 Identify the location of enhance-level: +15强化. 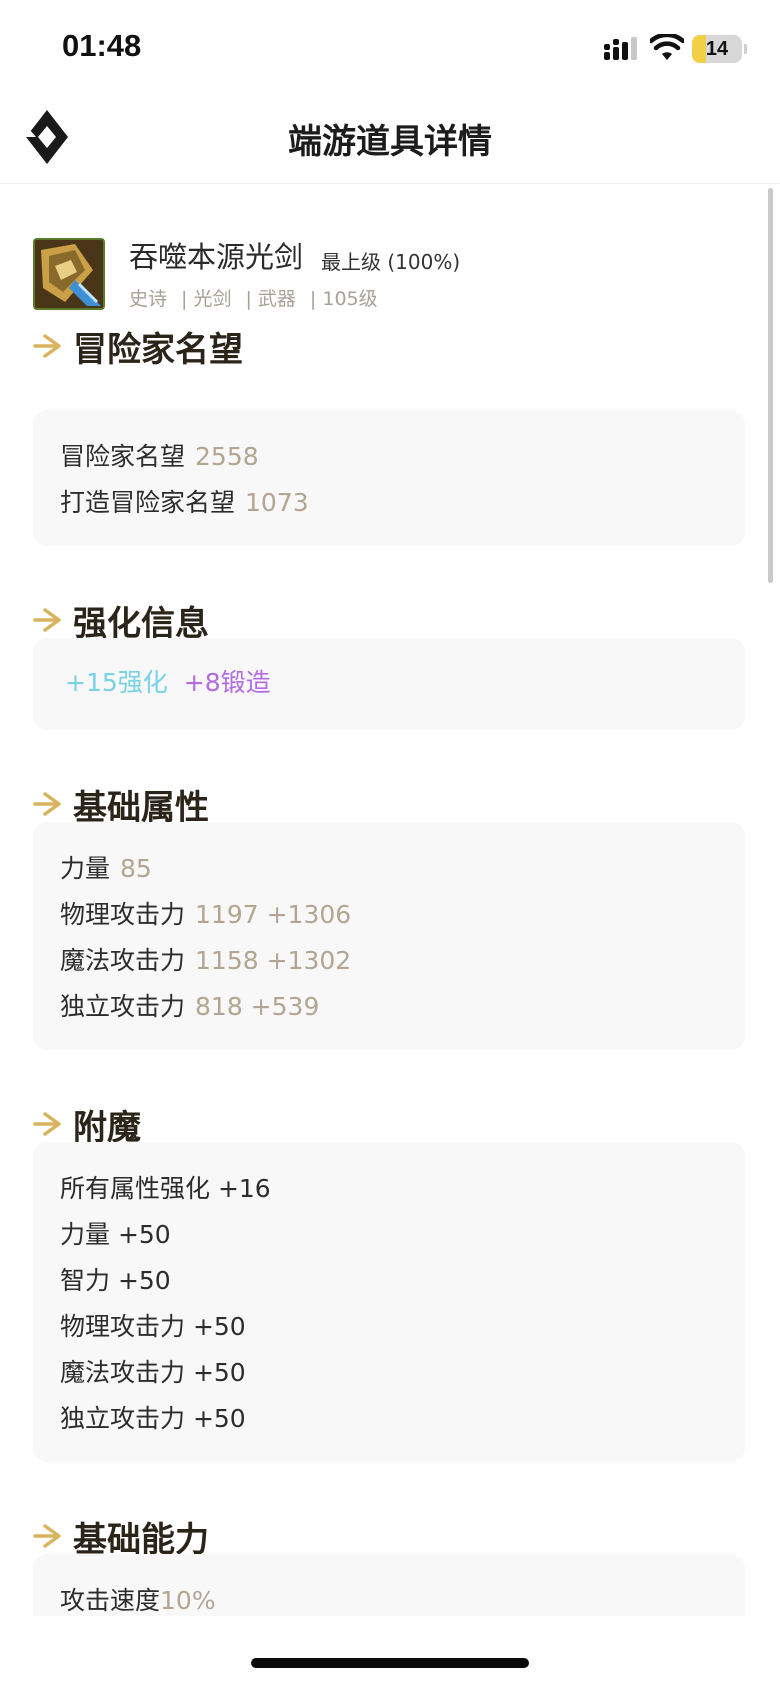
(116, 682).